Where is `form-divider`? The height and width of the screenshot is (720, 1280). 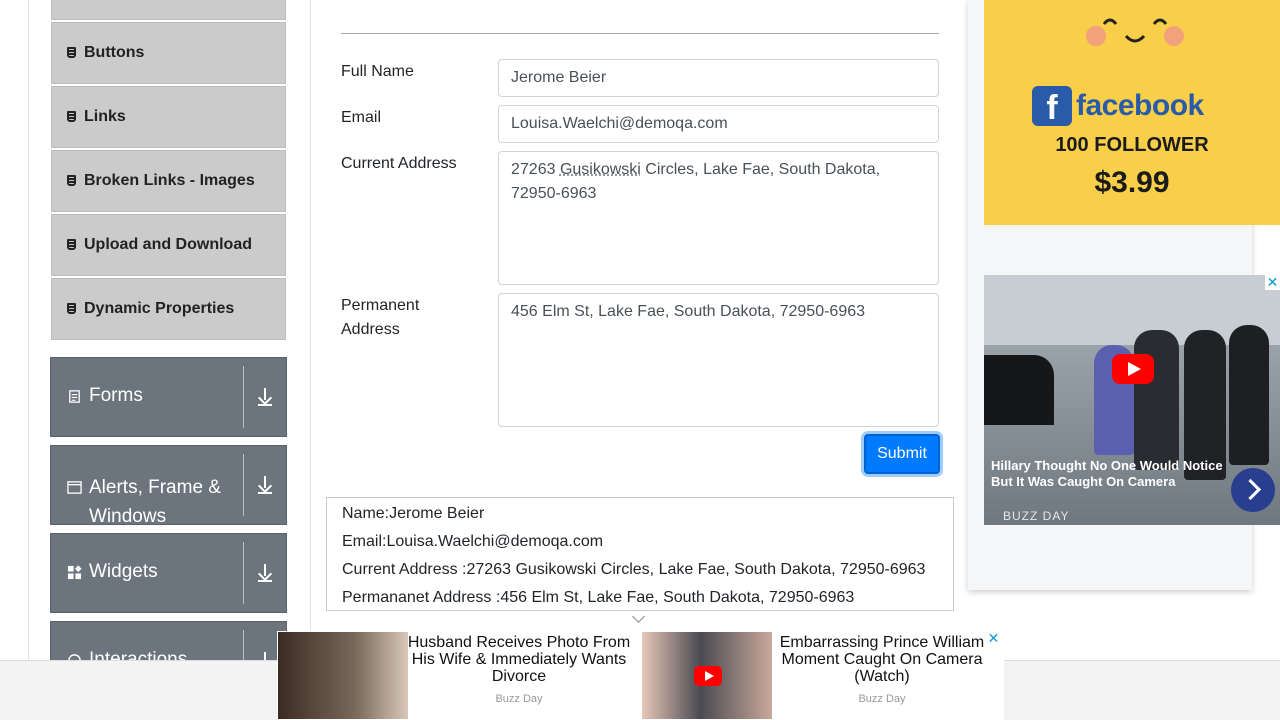 form-divider is located at coordinates (640, 33).